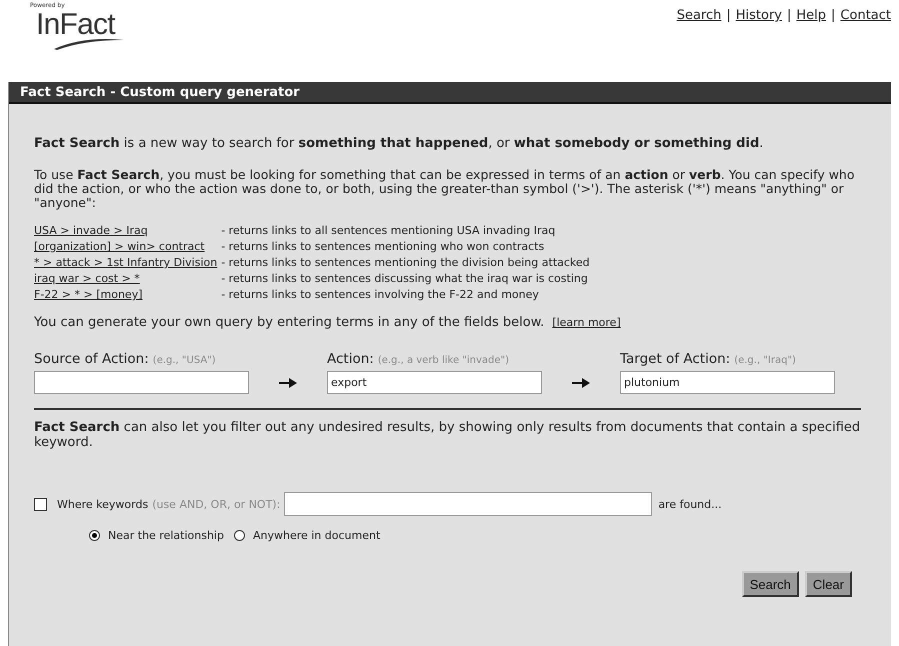  I want to click on example-description: - returns links to sentences involving the F-22 and money, so click(380, 295).